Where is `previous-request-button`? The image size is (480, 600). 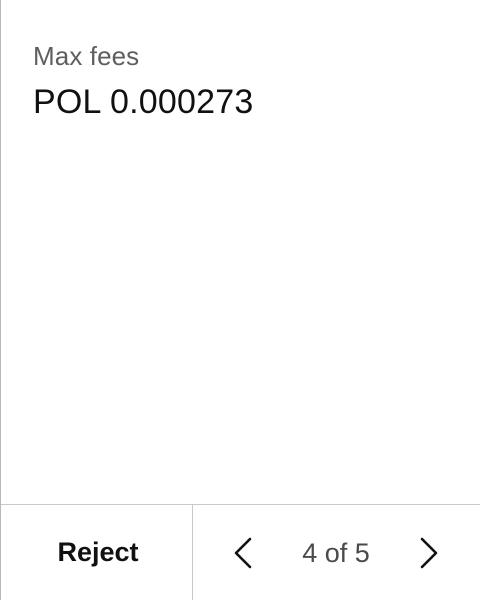
previous-request-button is located at coordinates (243, 553).